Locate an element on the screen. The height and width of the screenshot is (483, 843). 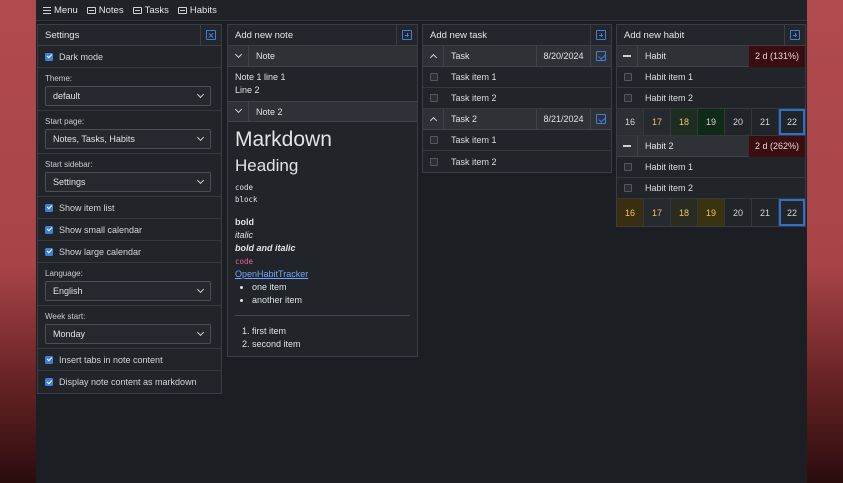
show-small-calendar-label: Show small calendar is located at coordinates (101, 229).